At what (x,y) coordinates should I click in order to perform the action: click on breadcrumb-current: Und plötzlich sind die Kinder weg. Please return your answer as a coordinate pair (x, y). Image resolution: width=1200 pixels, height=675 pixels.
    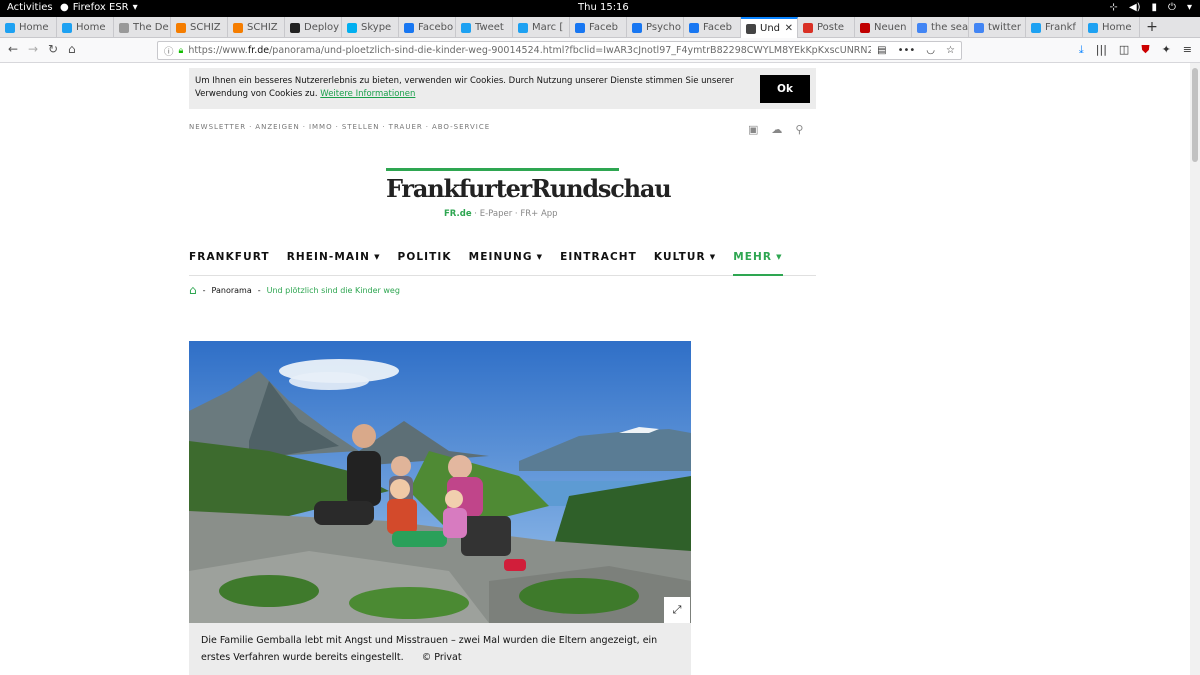
    Looking at the image, I should click on (333, 290).